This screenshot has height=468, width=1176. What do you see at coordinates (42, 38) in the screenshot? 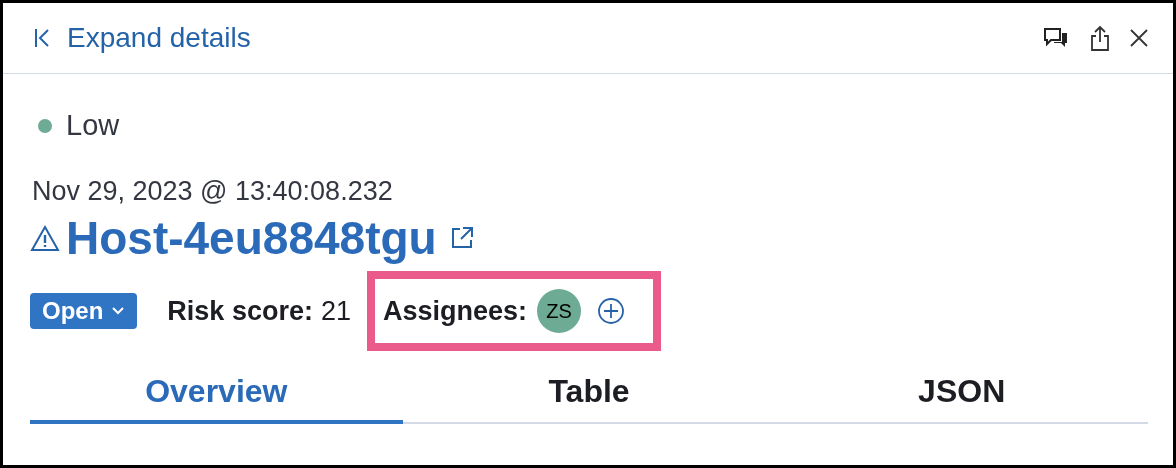
I see `collapse-left-icon` at bounding box center [42, 38].